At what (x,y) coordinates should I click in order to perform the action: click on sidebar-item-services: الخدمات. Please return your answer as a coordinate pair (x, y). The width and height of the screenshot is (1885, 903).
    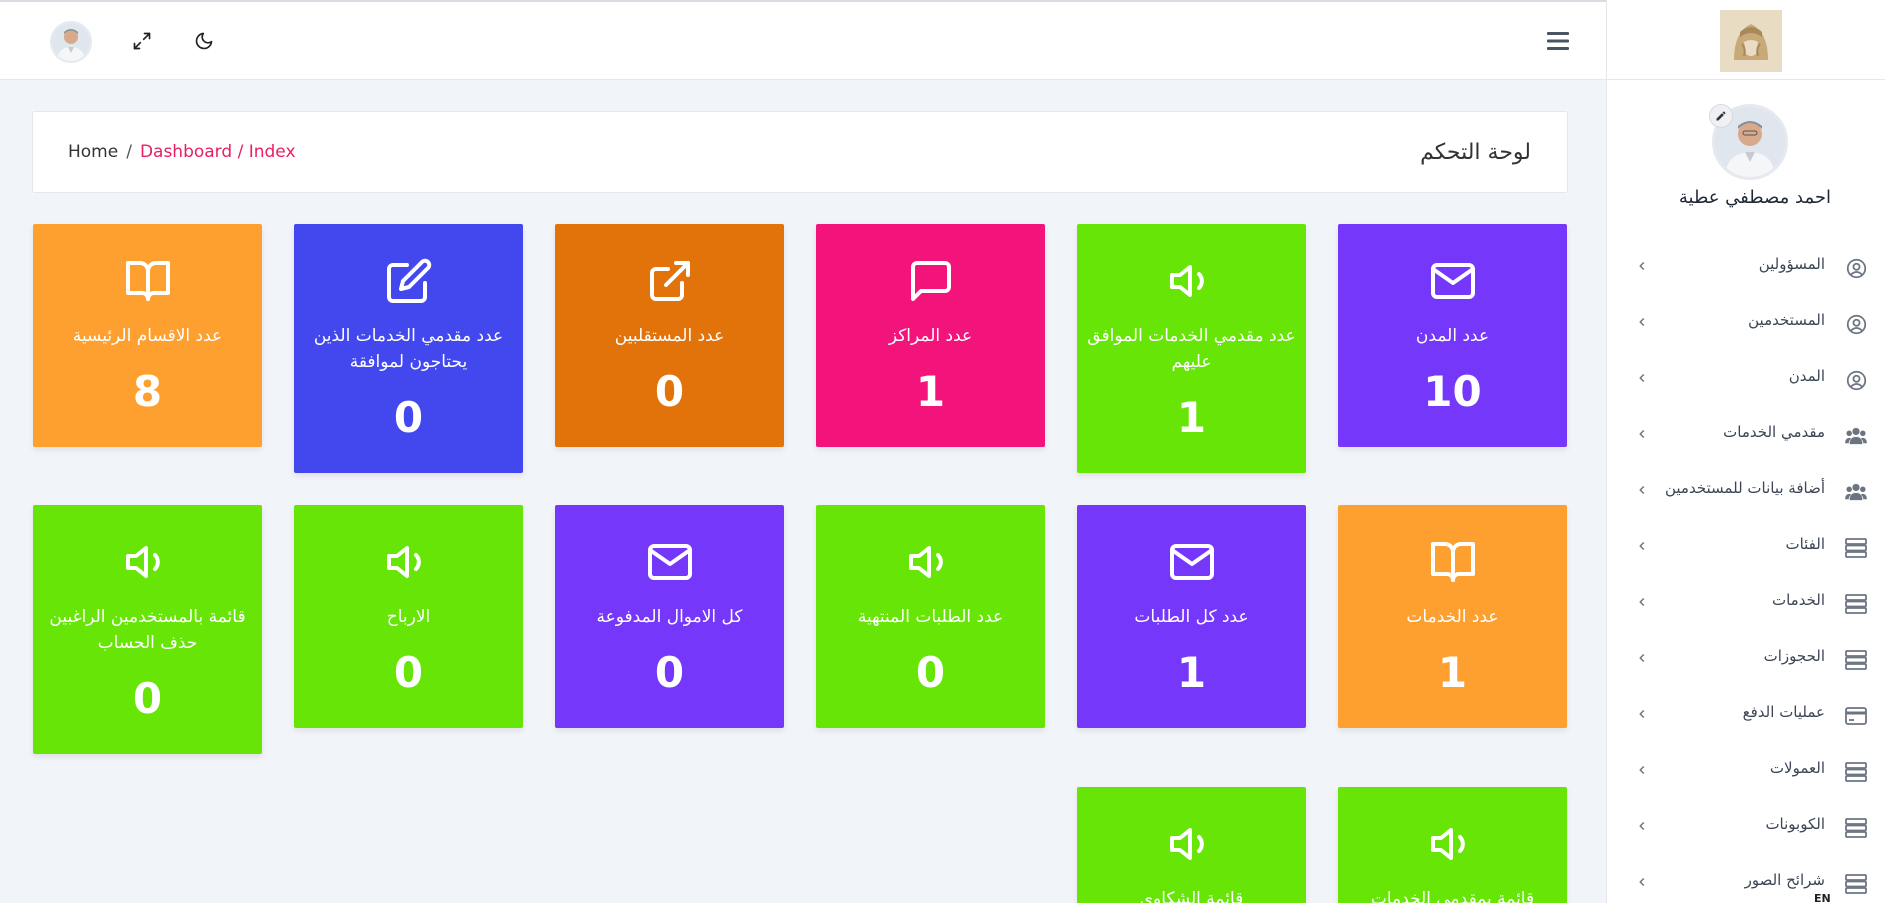
    Looking at the image, I should click on (1746, 604).